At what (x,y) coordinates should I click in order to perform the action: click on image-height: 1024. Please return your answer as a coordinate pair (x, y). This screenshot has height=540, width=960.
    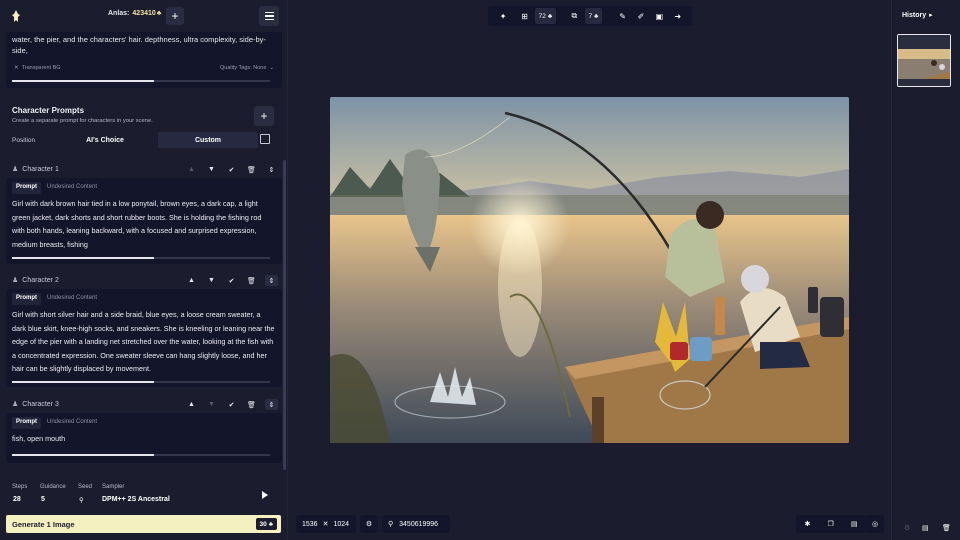
    Looking at the image, I should click on (341, 524).